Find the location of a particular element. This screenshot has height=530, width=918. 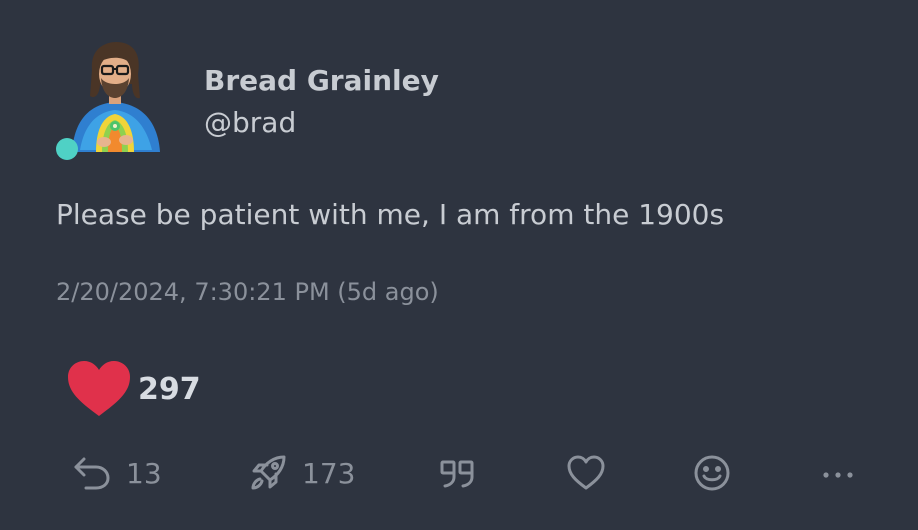

smiley-icon is located at coordinates (712, 473).